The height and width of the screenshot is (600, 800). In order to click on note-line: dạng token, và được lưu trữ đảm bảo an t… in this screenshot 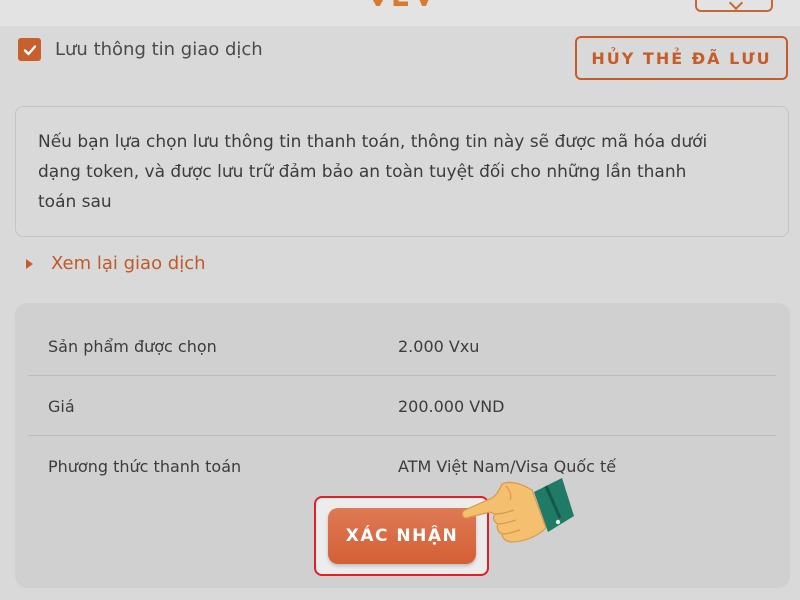, I will do `click(362, 172)`.